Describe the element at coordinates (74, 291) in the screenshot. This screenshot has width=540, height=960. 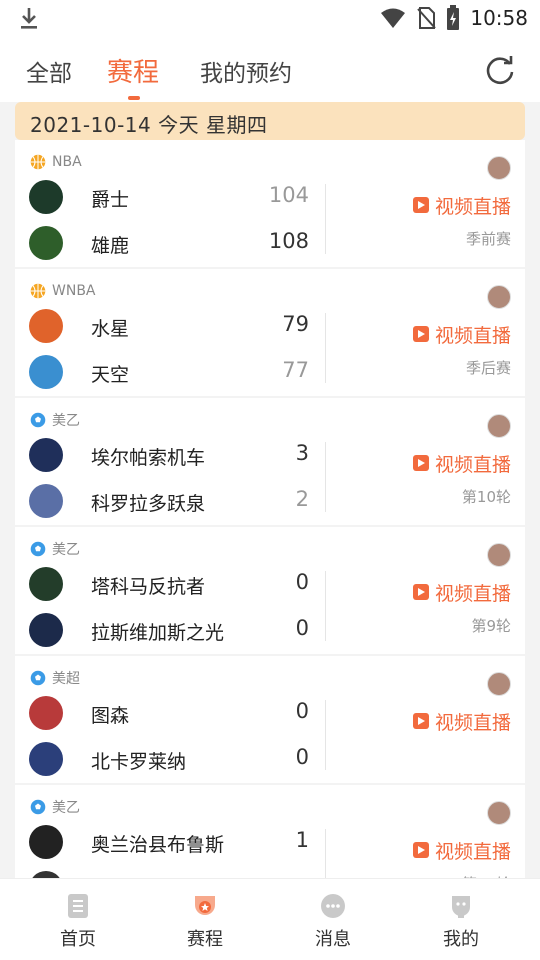
I see `league-name: WNBA` at that location.